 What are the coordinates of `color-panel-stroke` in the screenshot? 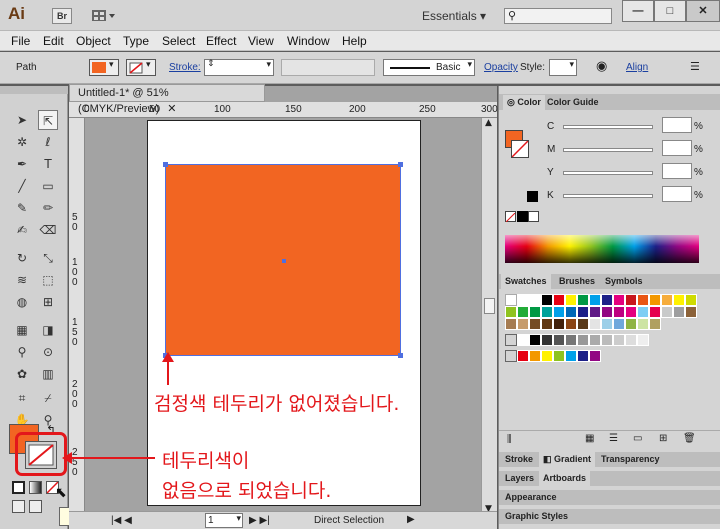 It's located at (520, 149).